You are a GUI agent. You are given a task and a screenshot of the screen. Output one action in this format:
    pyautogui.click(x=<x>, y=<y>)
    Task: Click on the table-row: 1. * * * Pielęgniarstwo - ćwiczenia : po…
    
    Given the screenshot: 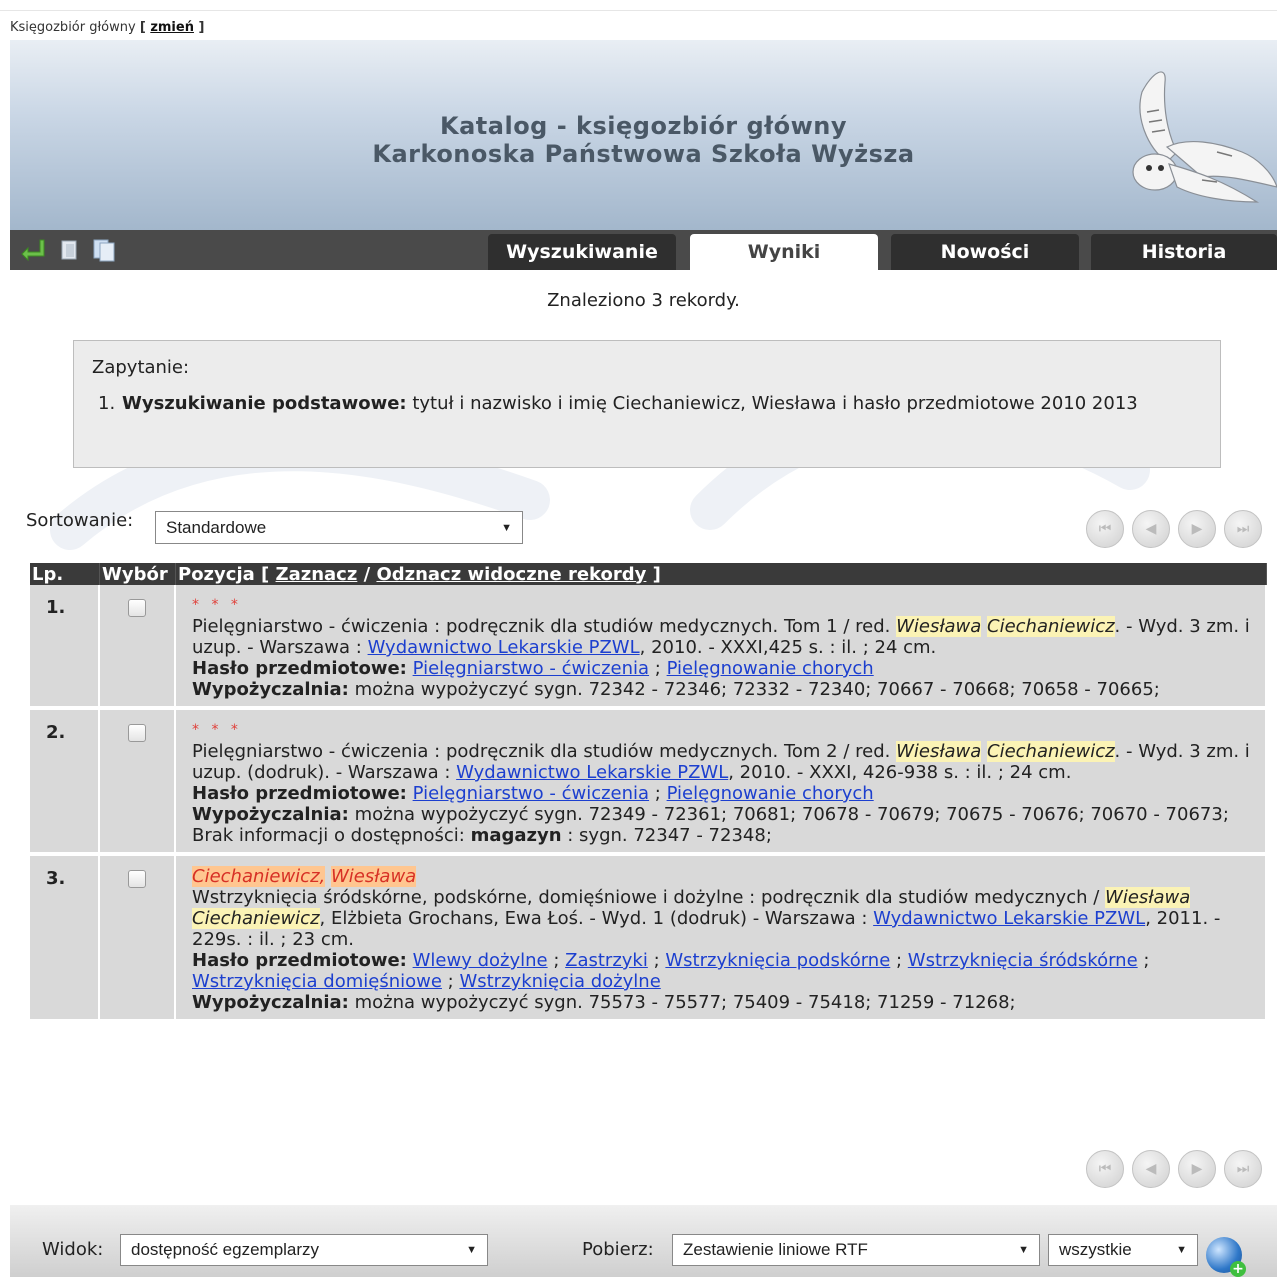 What is the action you would take?
    pyautogui.click(x=648, y=647)
    